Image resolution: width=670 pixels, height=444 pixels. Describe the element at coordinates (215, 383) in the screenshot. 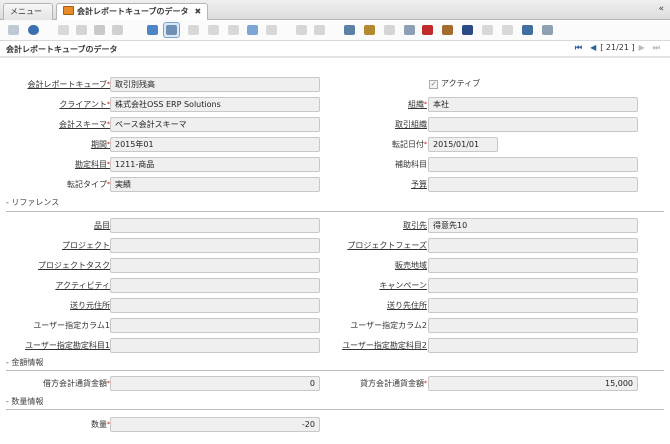

I see `debit-amount-field: 0` at that location.